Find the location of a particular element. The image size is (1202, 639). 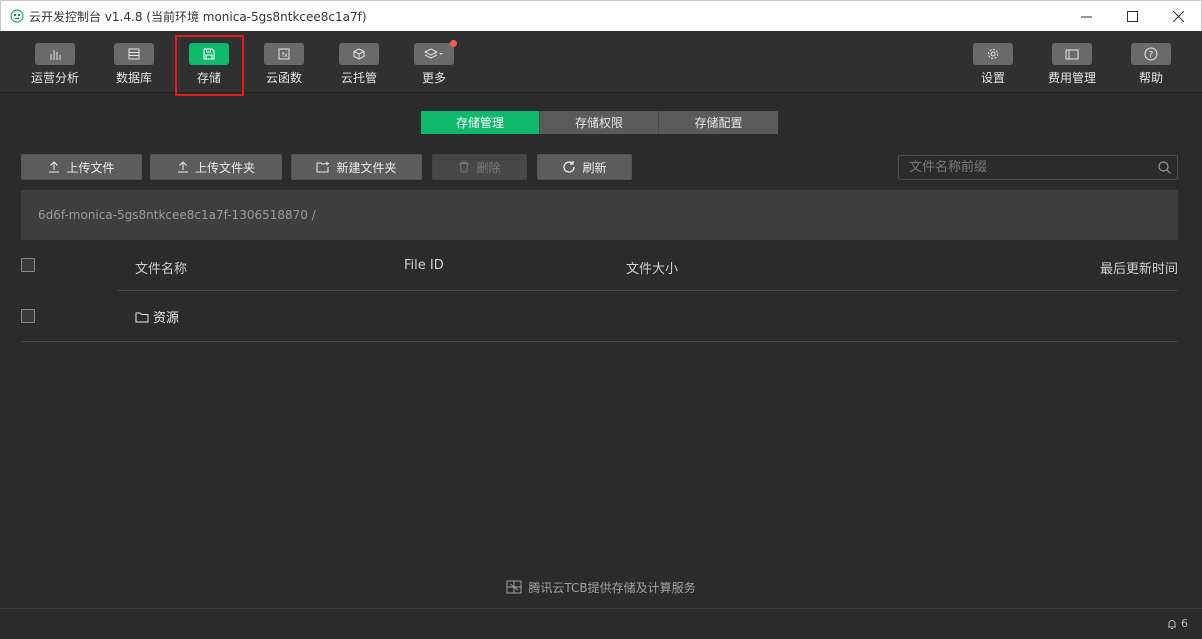

maximize-icon is located at coordinates (1132, 16).